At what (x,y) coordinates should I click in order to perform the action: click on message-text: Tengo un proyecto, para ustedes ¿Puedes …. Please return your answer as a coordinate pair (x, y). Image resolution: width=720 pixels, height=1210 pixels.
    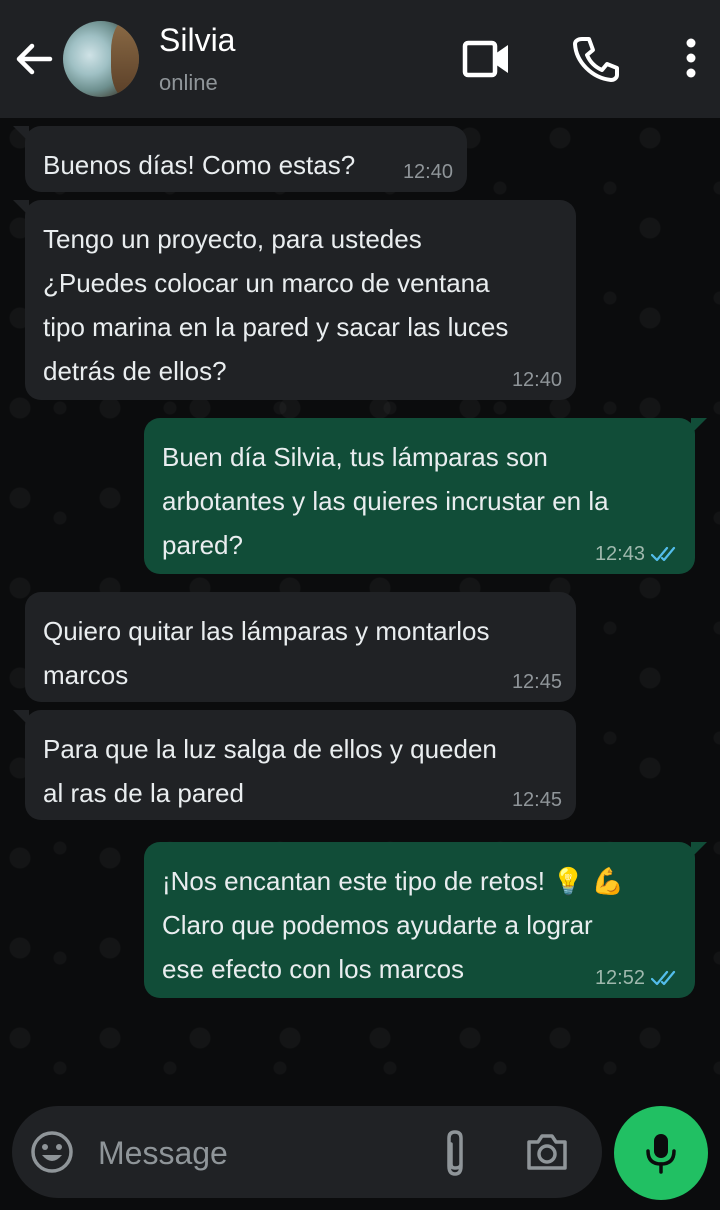
    Looking at the image, I should click on (276, 305).